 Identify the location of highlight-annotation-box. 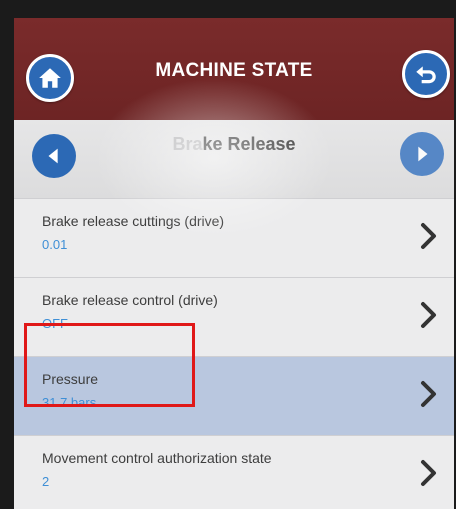
(109, 365).